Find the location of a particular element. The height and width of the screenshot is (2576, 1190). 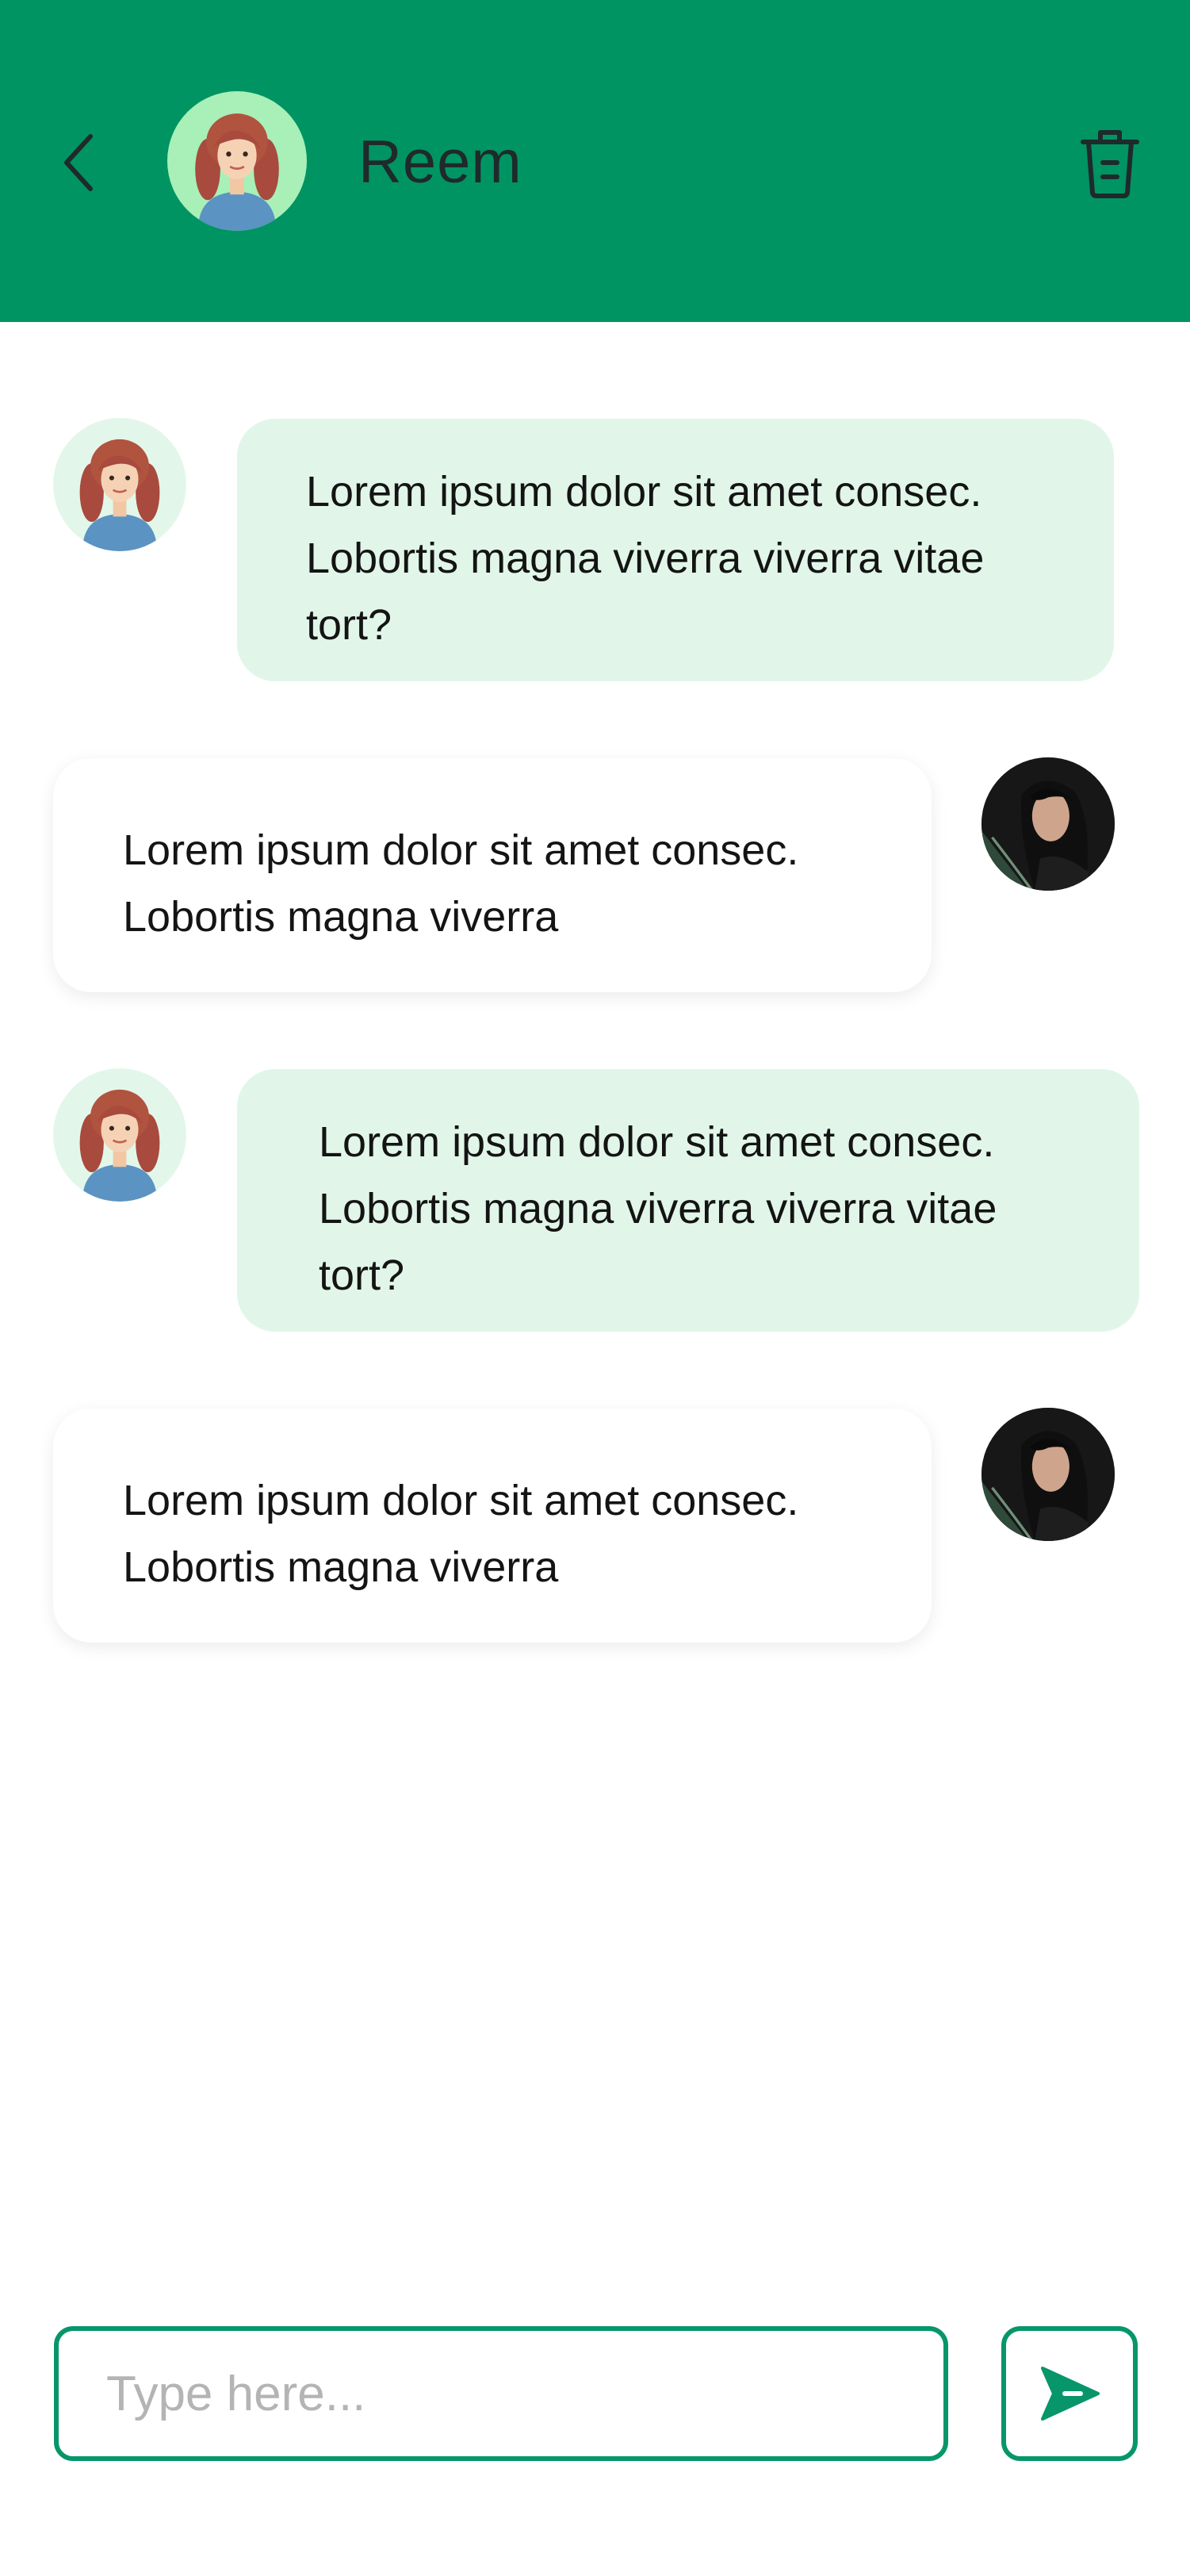

message-input is located at coordinates (501, 2393).